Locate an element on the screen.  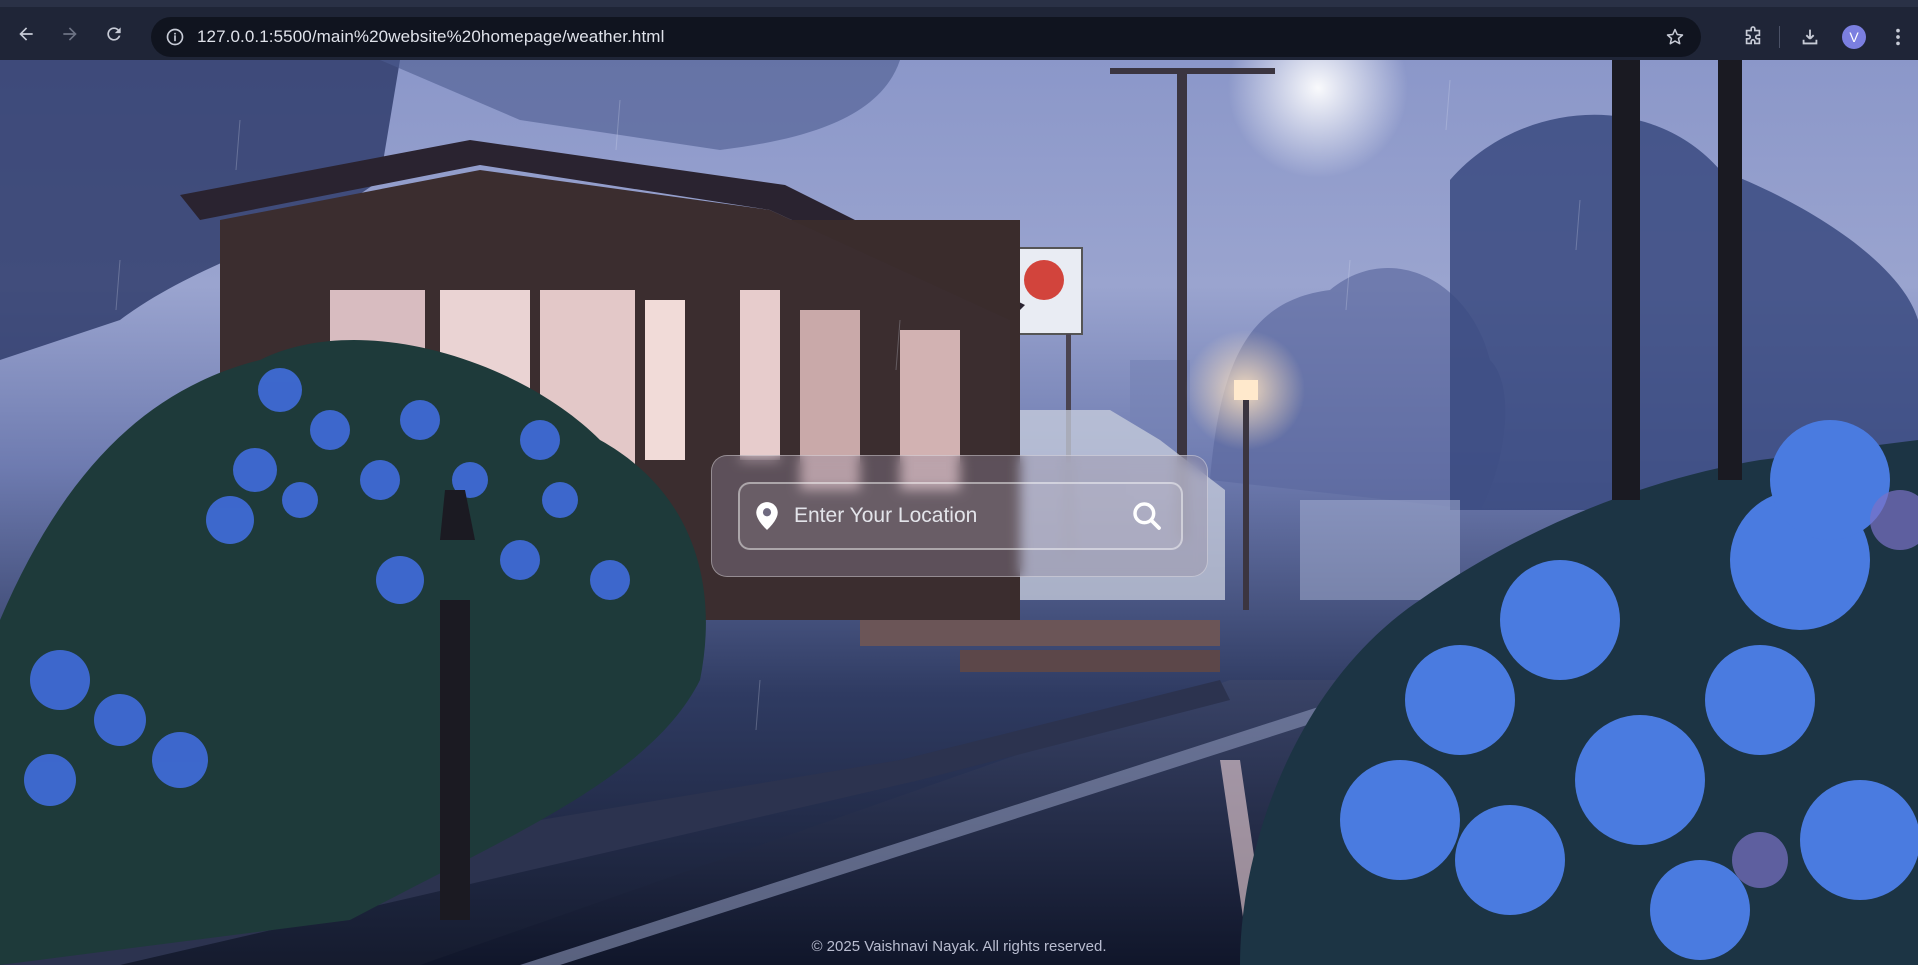
star-icon is located at coordinates (1675, 37).